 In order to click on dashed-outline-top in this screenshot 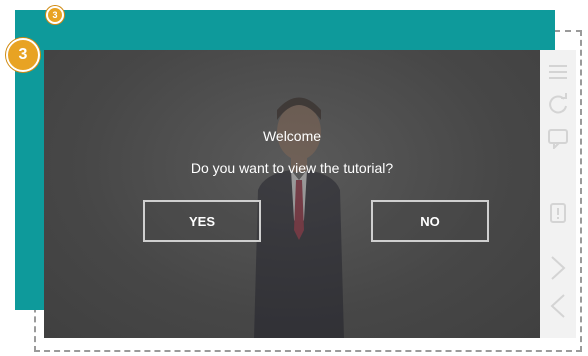, I will do `click(568, 31)`.